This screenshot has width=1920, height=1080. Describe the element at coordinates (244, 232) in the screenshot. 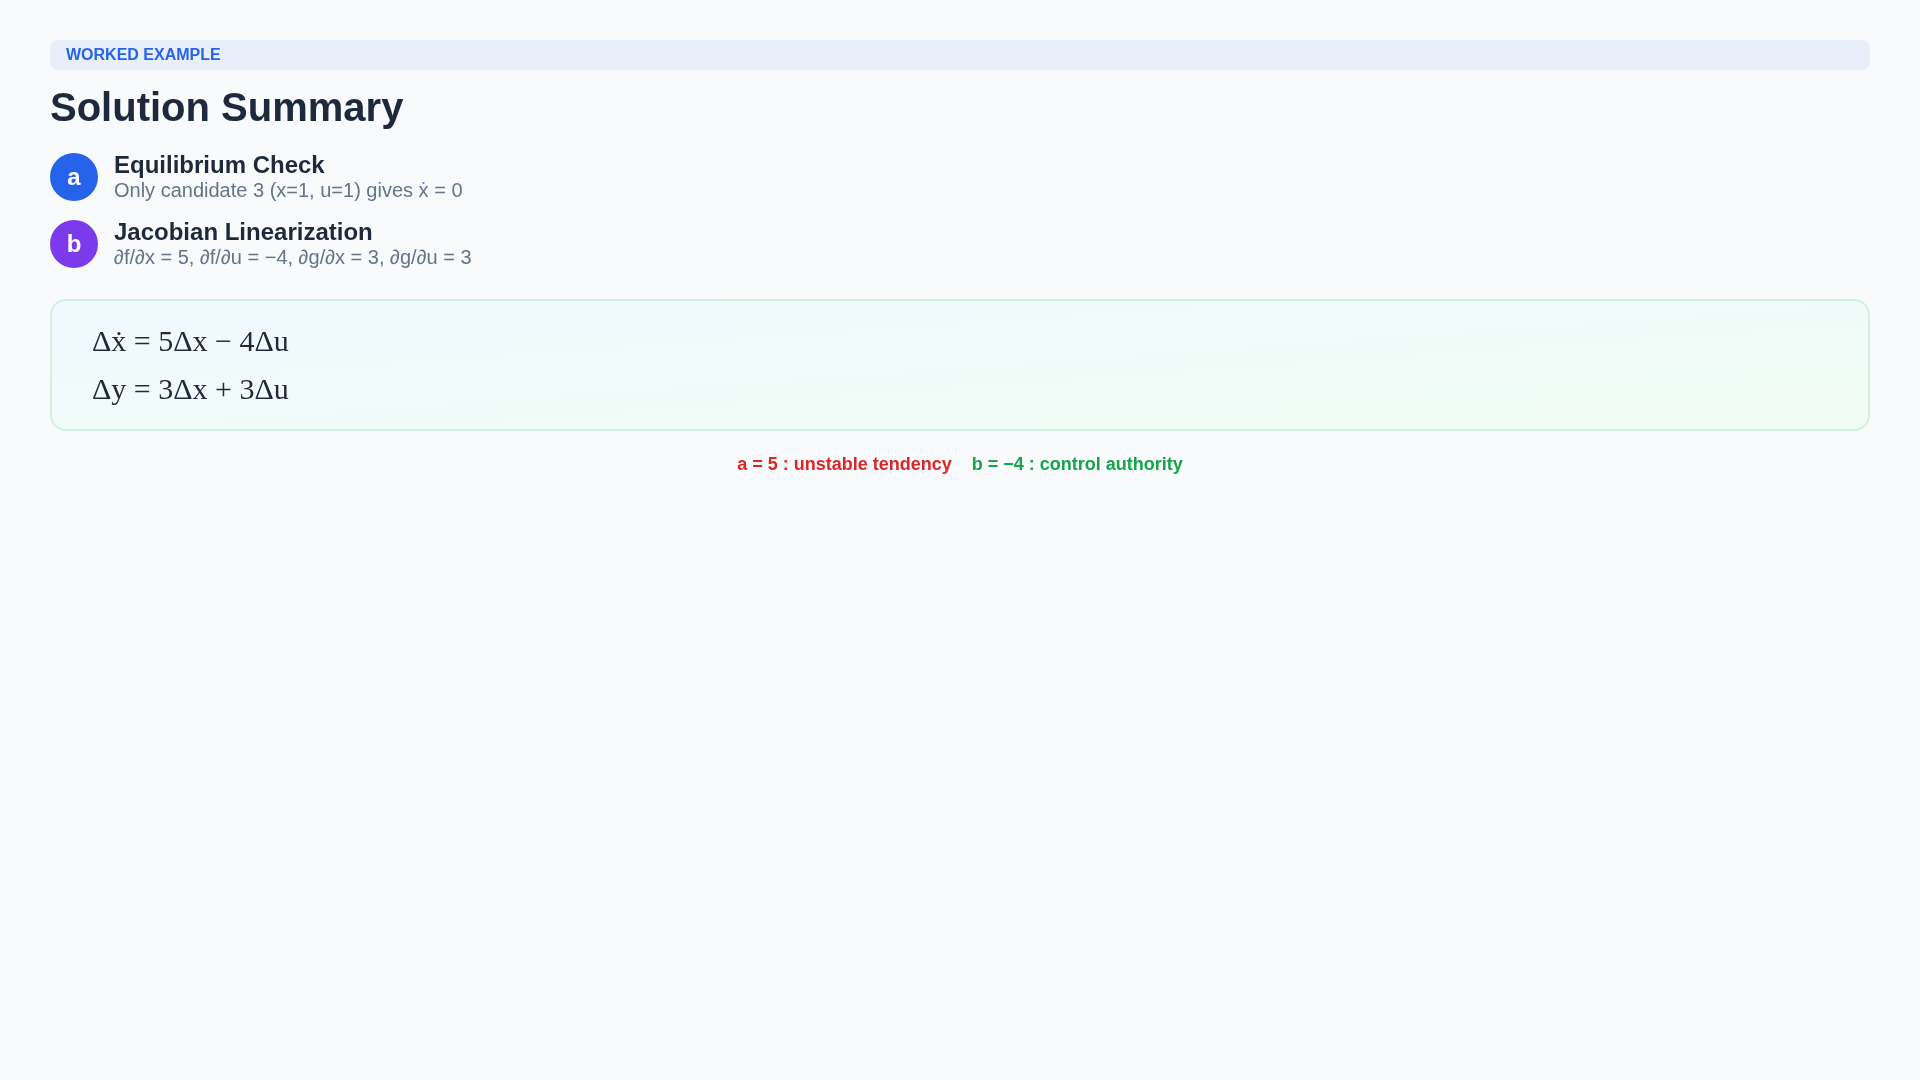

I see `step-title: Jacobian Linearization` at that location.